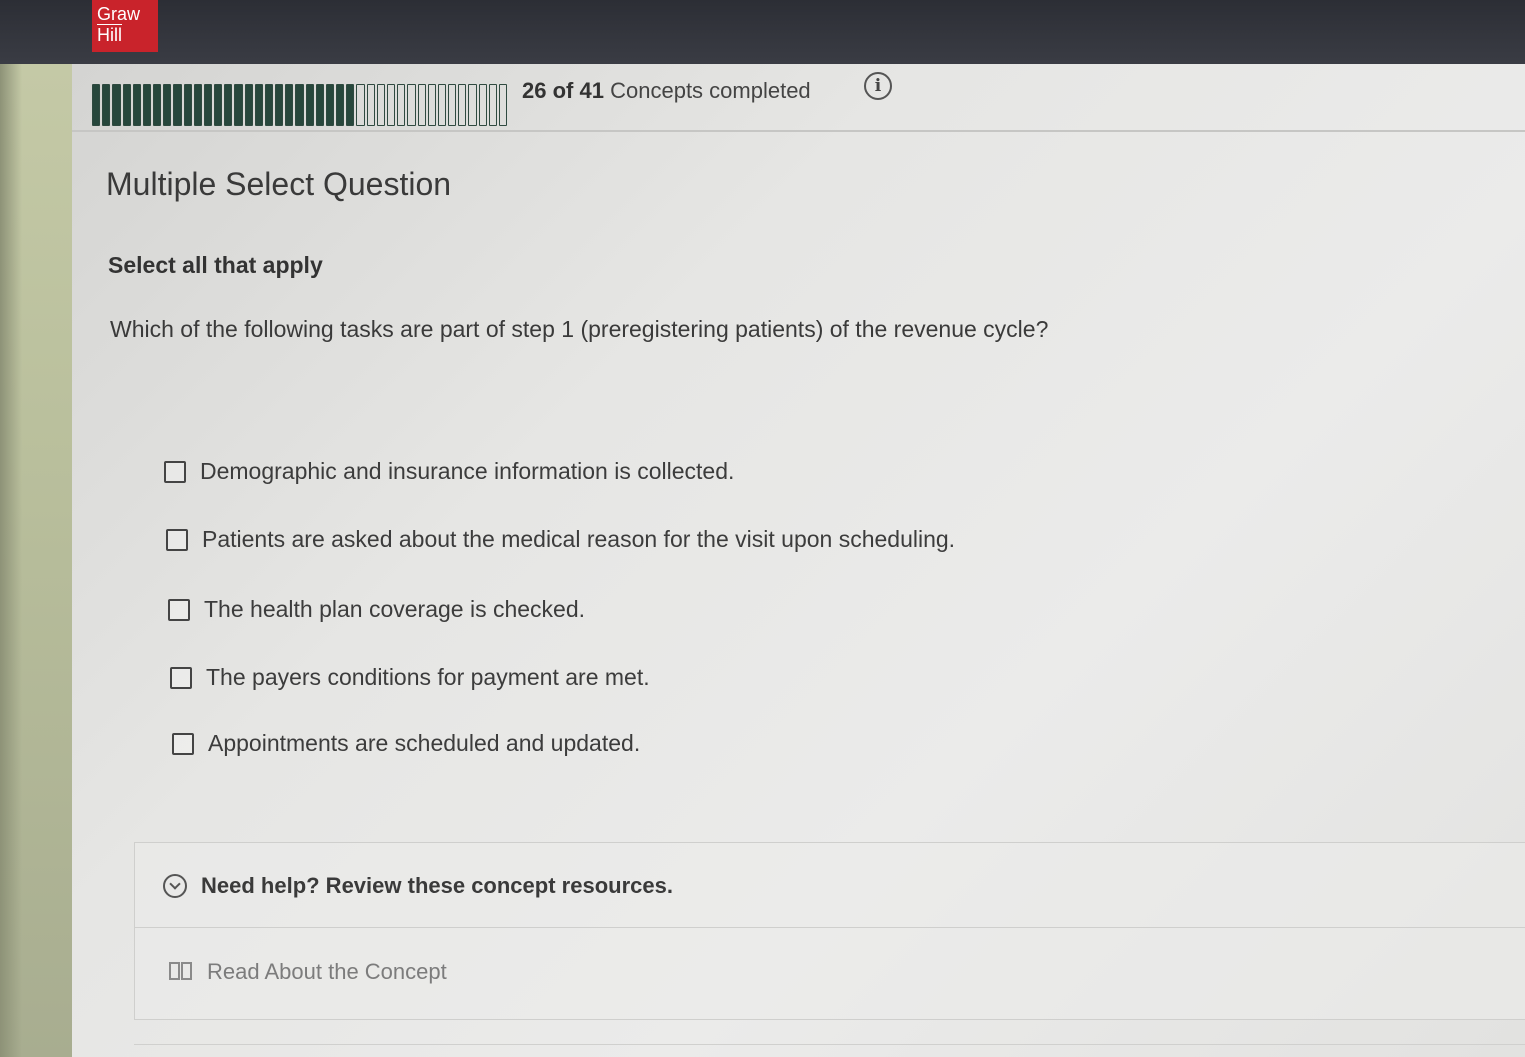  Describe the element at coordinates (710, 90) in the screenshot. I see `progress-suffix: Concepts completed` at that location.